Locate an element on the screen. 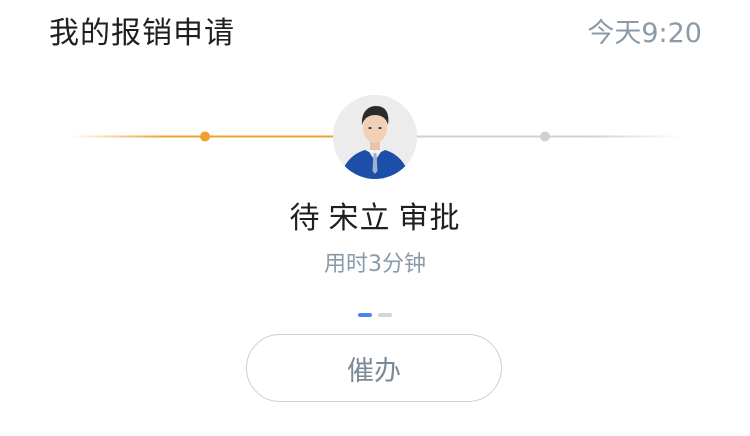 The width and height of the screenshot is (750, 436). status-prefix: 待 is located at coordinates (305, 218).